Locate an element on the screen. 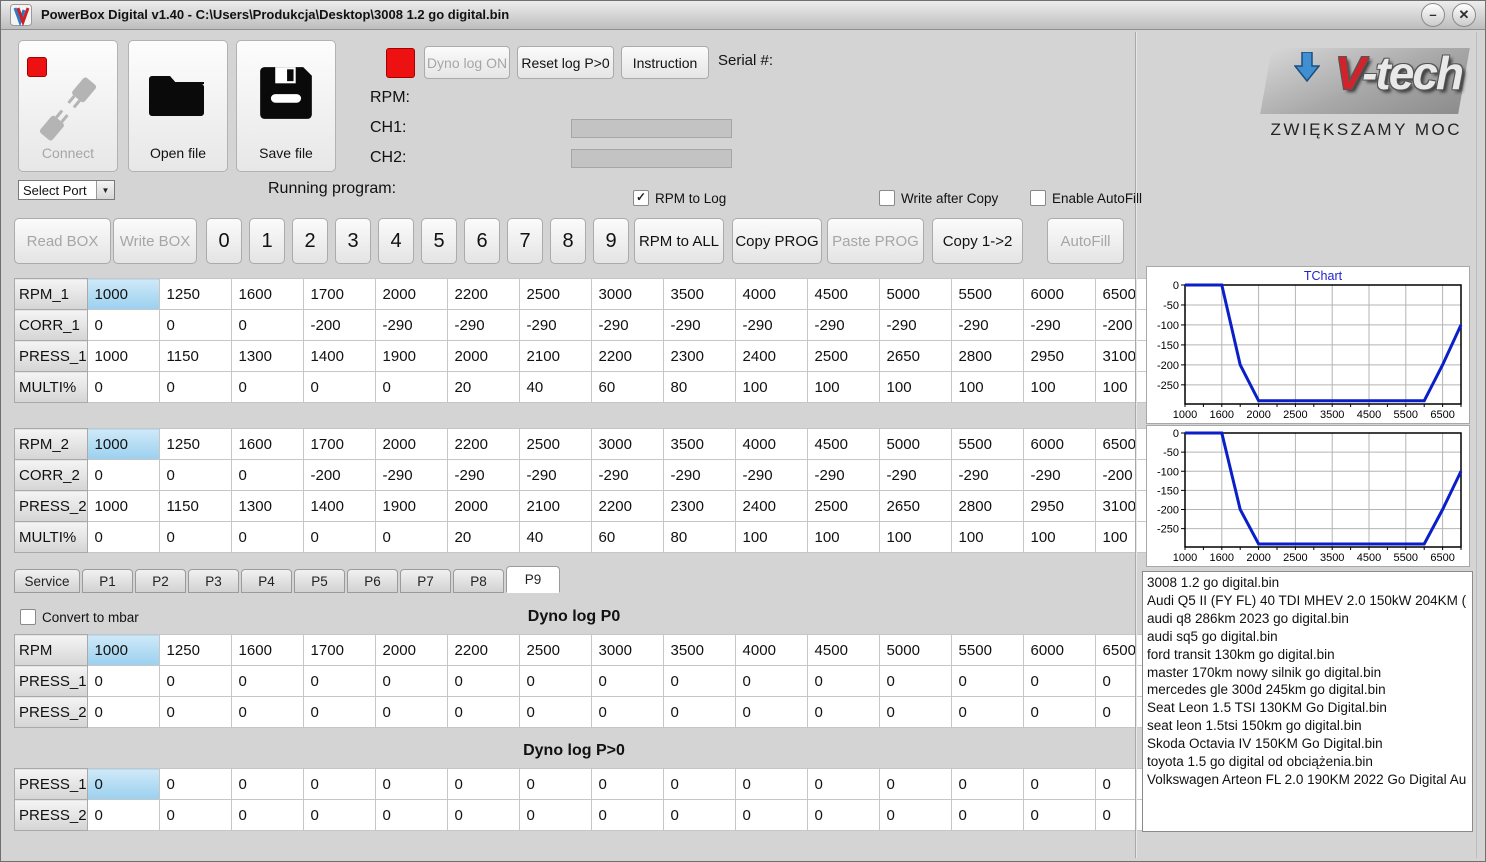  cell: 6000 is located at coordinates (1059, 650).